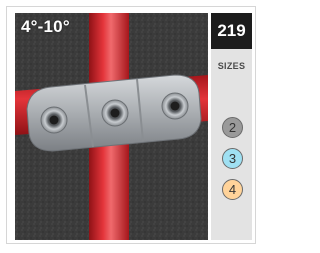  Describe the element at coordinates (232, 158) in the screenshot. I see `size-badge-3: 3` at that location.